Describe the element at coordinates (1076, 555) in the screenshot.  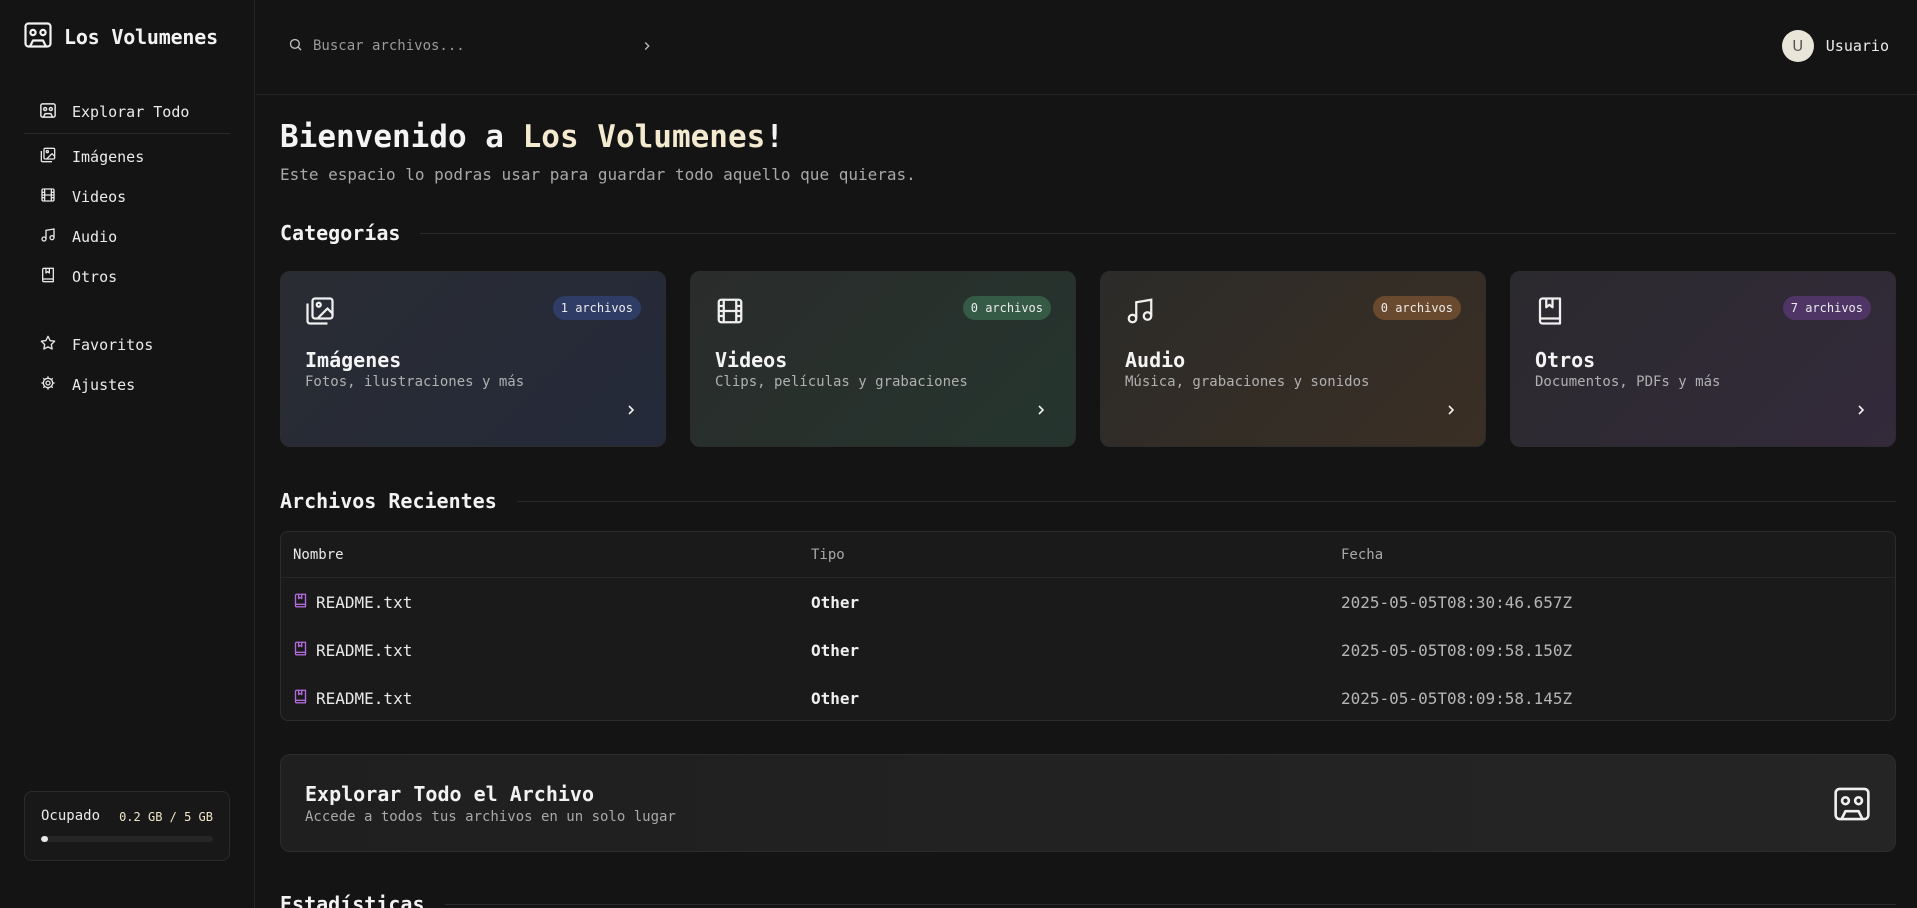
I see `column-header-tipo: Tipo` at that location.